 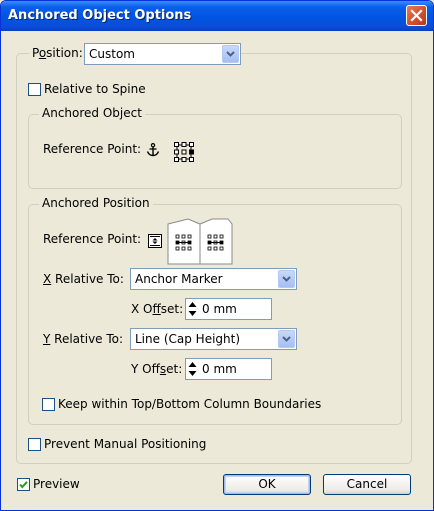 I want to click on relative-to-spine-checkbox, so click(x=34, y=89).